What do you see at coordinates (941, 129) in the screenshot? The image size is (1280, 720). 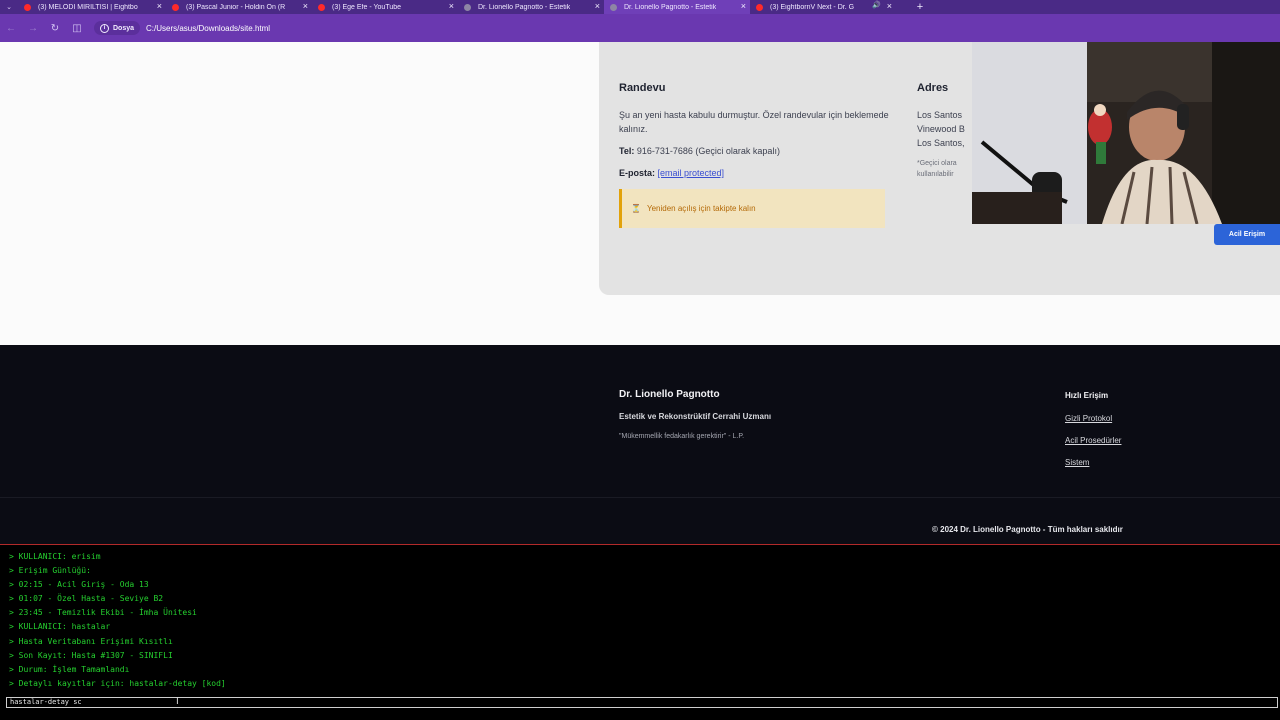 I see `address-line-2: Vinewood B` at bounding box center [941, 129].